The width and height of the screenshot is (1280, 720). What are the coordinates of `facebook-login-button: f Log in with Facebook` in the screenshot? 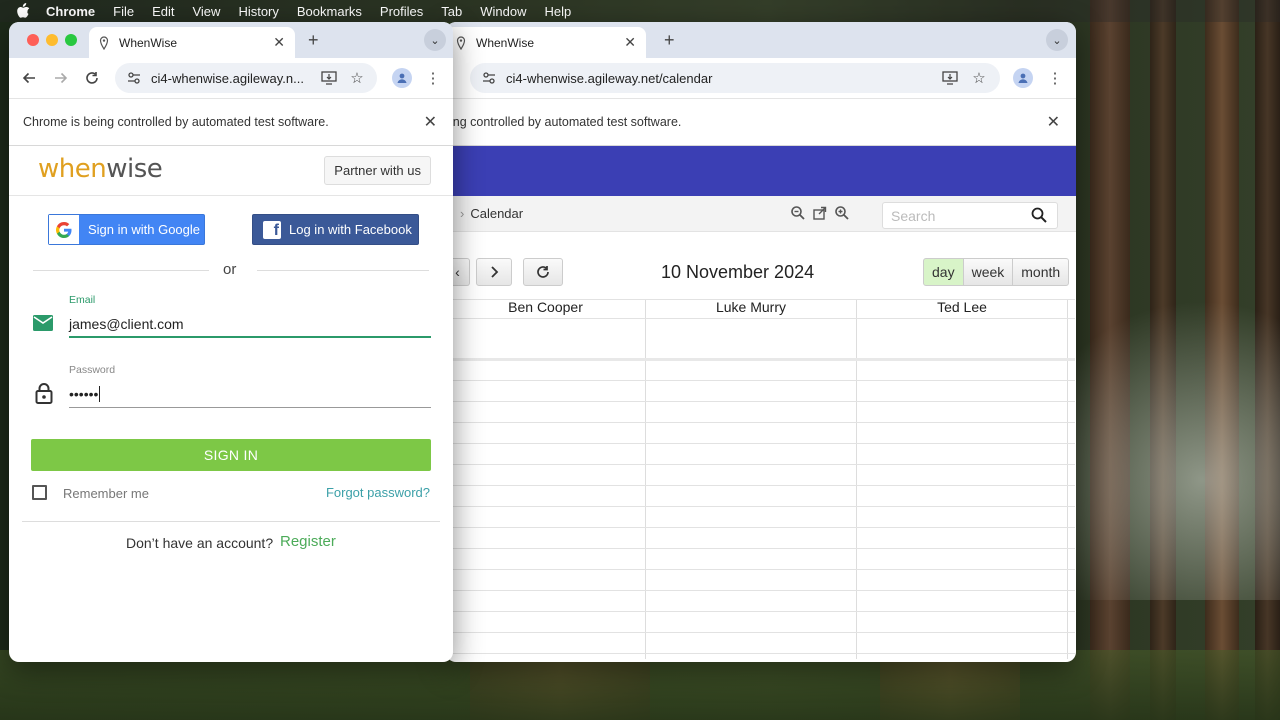 It's located at (335, 229).